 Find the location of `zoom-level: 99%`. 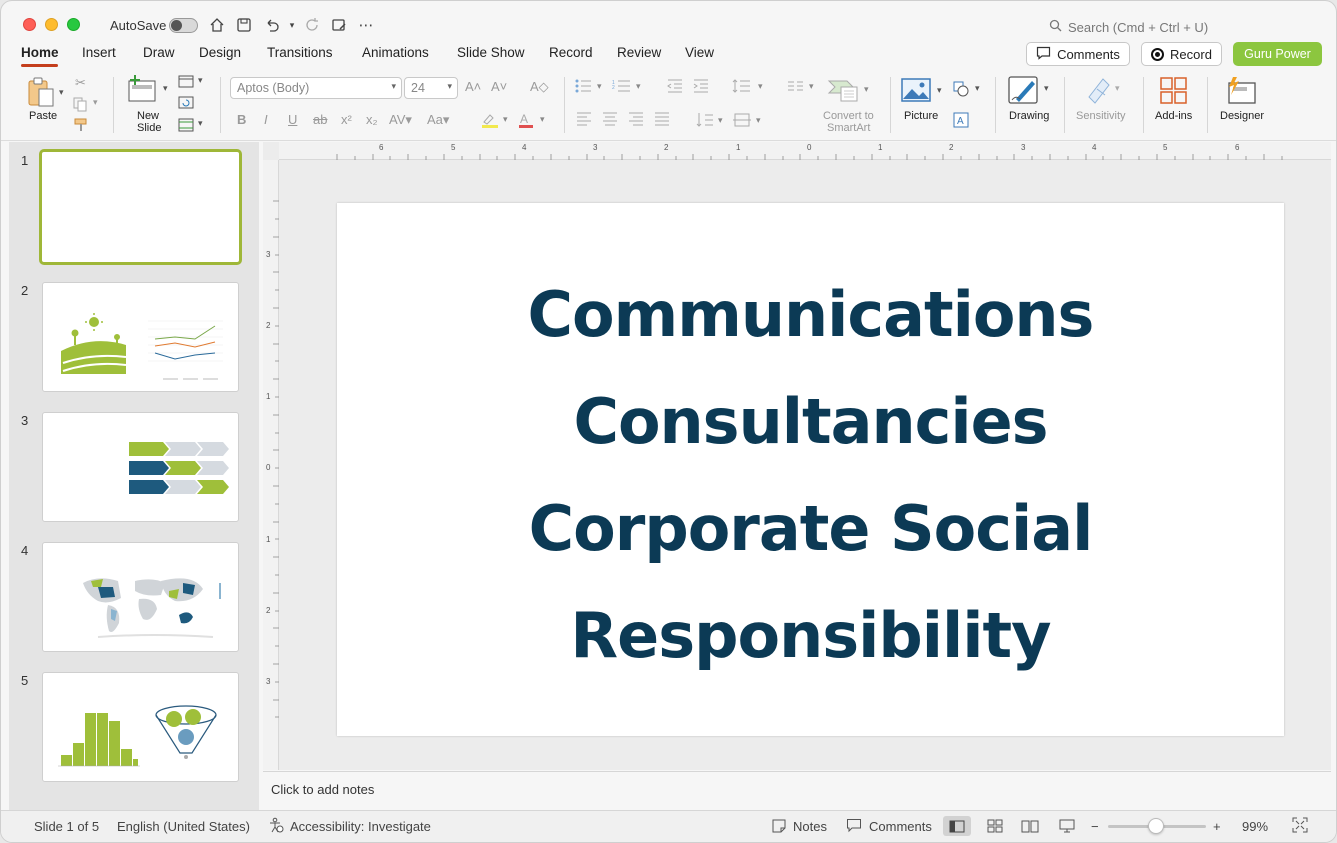

zoom-level: 99% is located at coordinates (1255, 826).